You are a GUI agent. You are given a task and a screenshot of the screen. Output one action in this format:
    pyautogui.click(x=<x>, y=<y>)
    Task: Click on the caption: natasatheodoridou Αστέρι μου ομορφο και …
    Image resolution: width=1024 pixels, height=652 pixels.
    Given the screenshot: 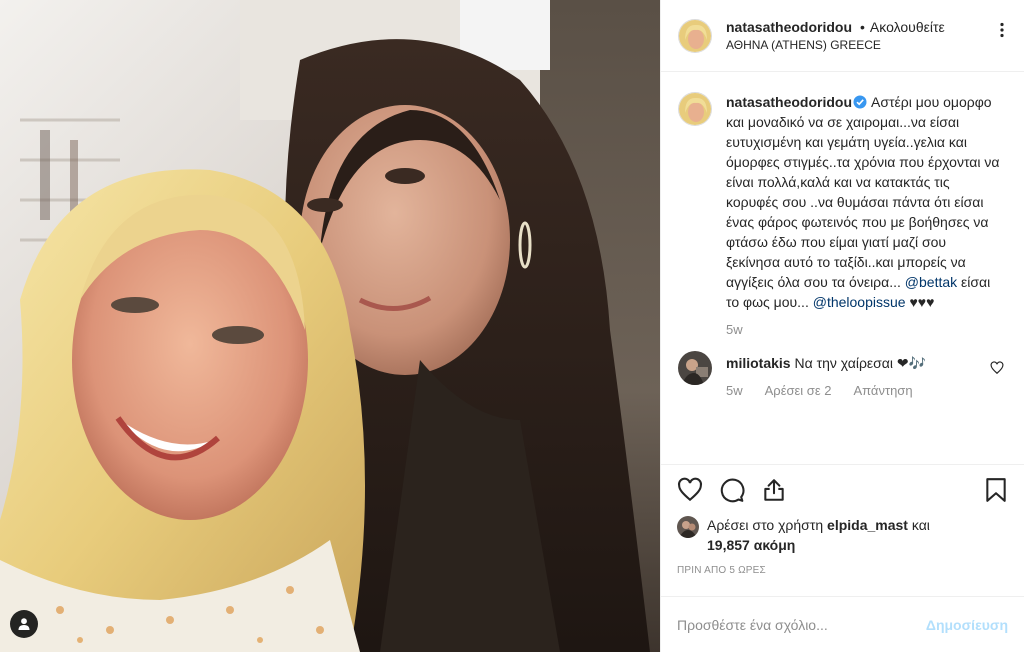 What is the action you would take?
    pyautogui.click(x=843, y=214)
    